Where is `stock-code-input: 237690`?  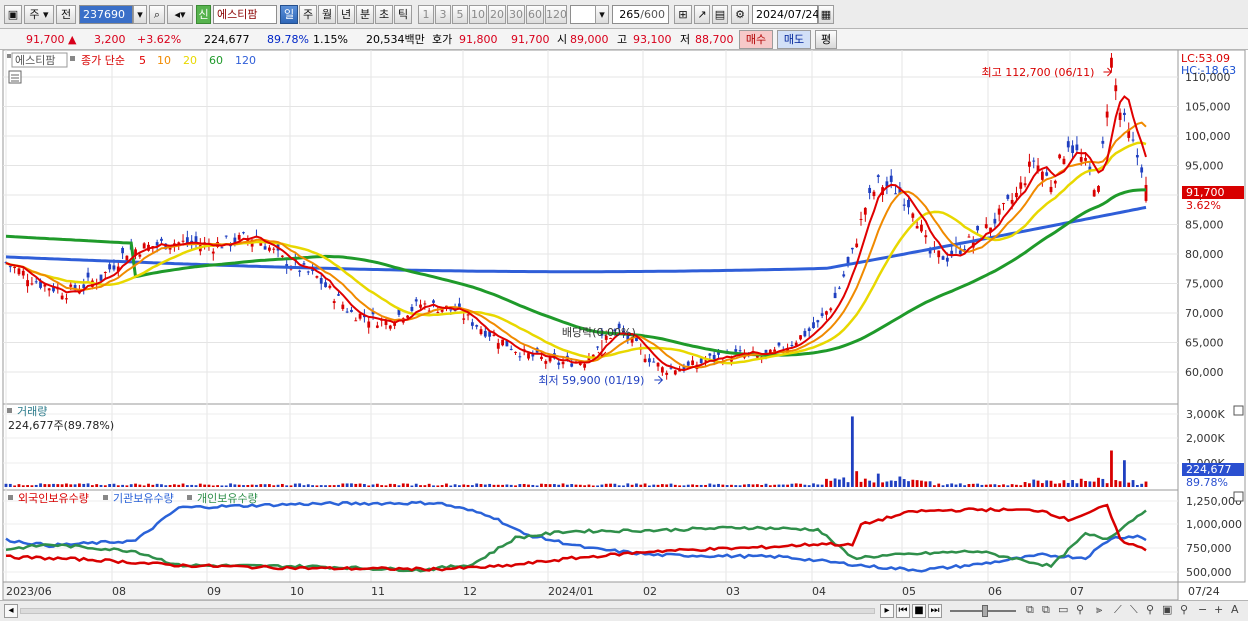 stock-code-input: 237690 is located at coordinates (106, 14).